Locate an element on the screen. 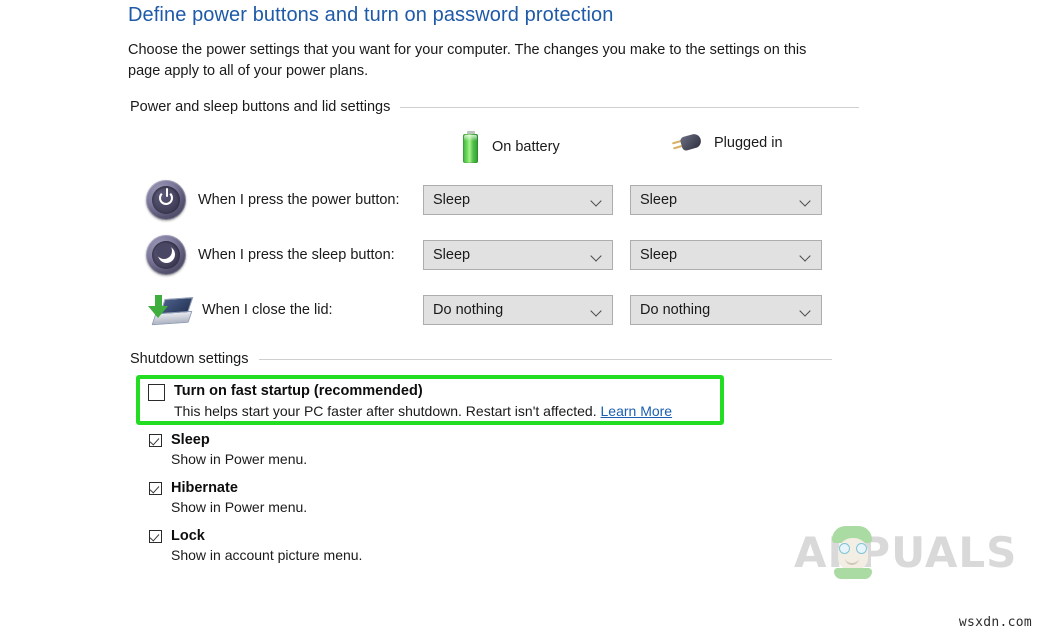 The height and width of the screenshot is (635, 1040). checkbox-sleep is located at coordinates (155, 440).